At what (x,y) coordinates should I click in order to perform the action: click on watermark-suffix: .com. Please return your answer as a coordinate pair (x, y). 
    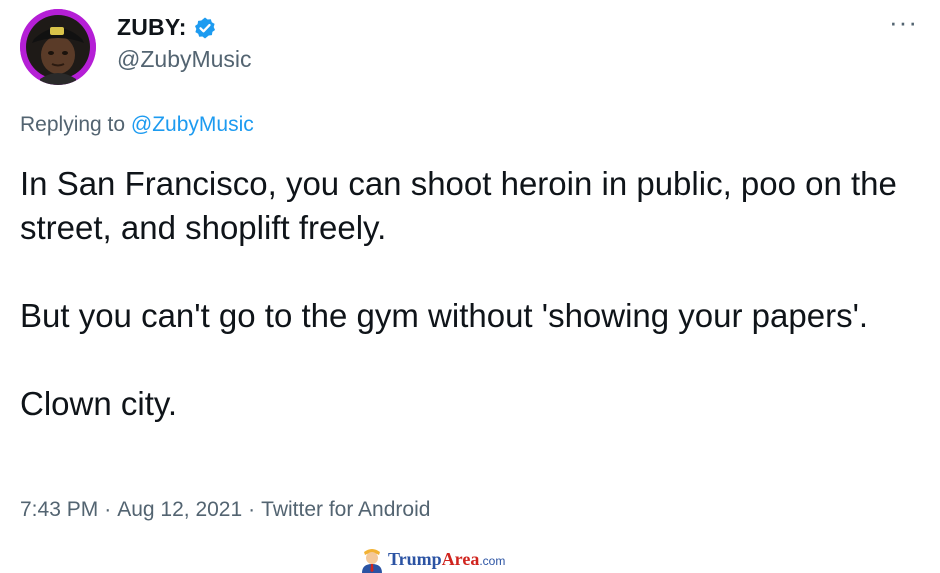
    Looking at the image, I should click on (492, 561).